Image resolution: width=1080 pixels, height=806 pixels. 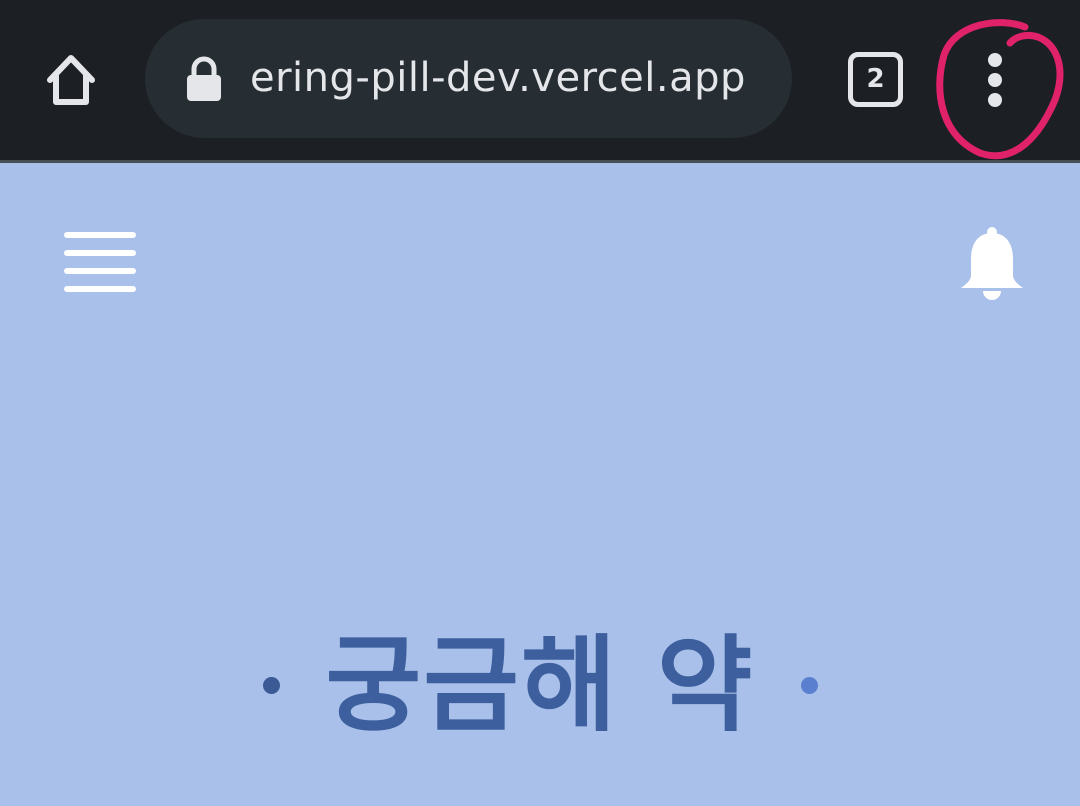 I want to click on address-bar: ering-pill-dev.vercel.app, so click(x=468, y=78).